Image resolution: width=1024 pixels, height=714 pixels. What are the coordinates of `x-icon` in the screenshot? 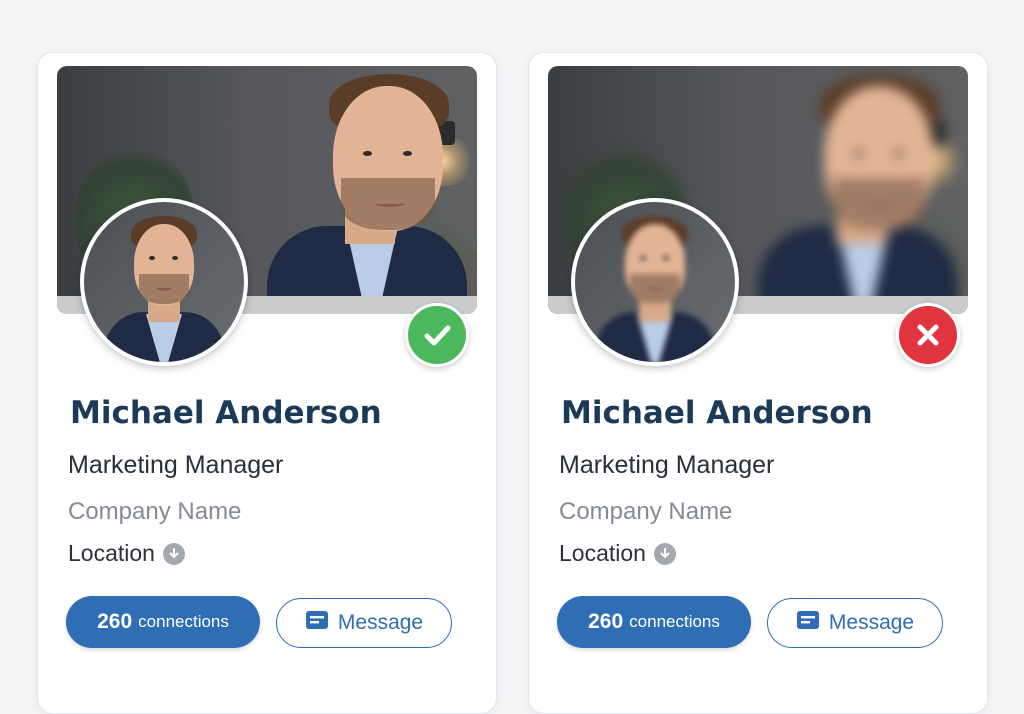 It's located at (928, 335).